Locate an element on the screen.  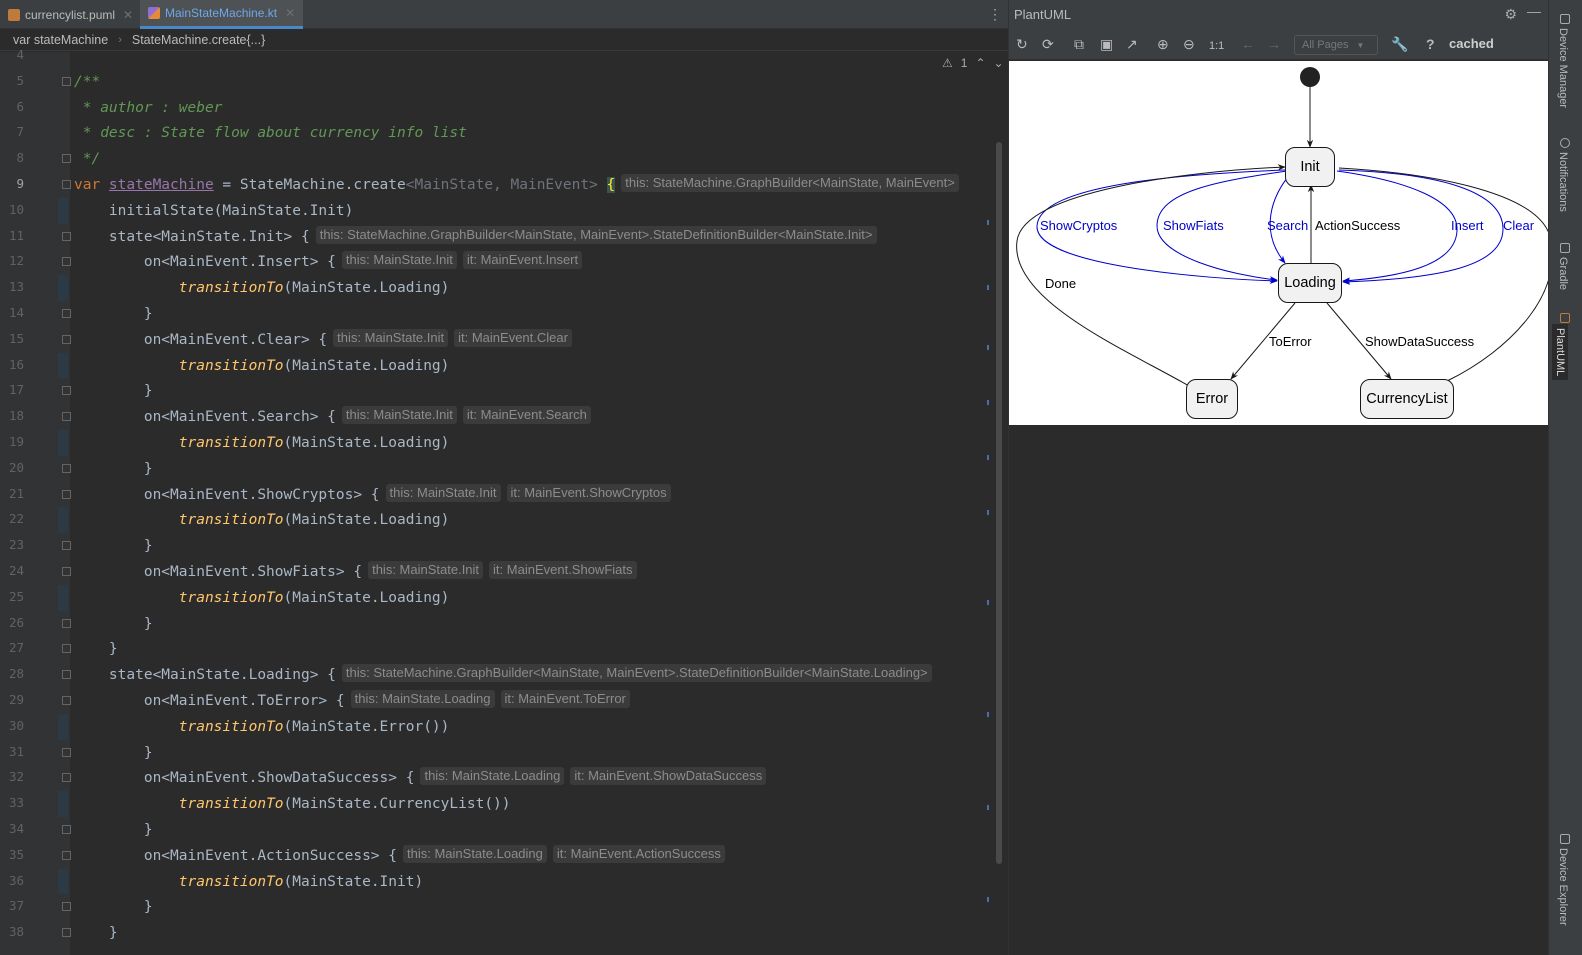
code-line: /** is located at coordinates (87, 82).